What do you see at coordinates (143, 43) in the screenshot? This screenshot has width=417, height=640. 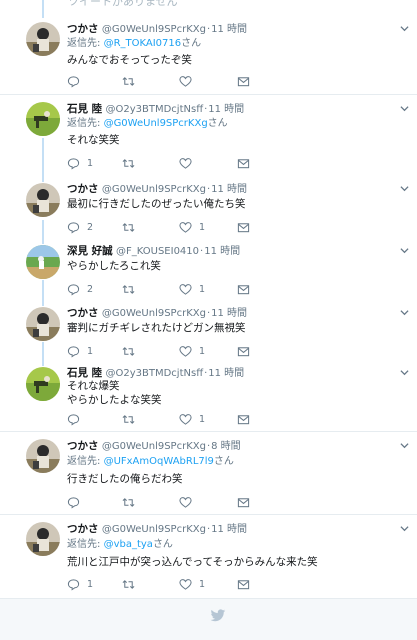 I see `reply-mention-link: @R_TOKAI0716` at bounding box center [143, 43].